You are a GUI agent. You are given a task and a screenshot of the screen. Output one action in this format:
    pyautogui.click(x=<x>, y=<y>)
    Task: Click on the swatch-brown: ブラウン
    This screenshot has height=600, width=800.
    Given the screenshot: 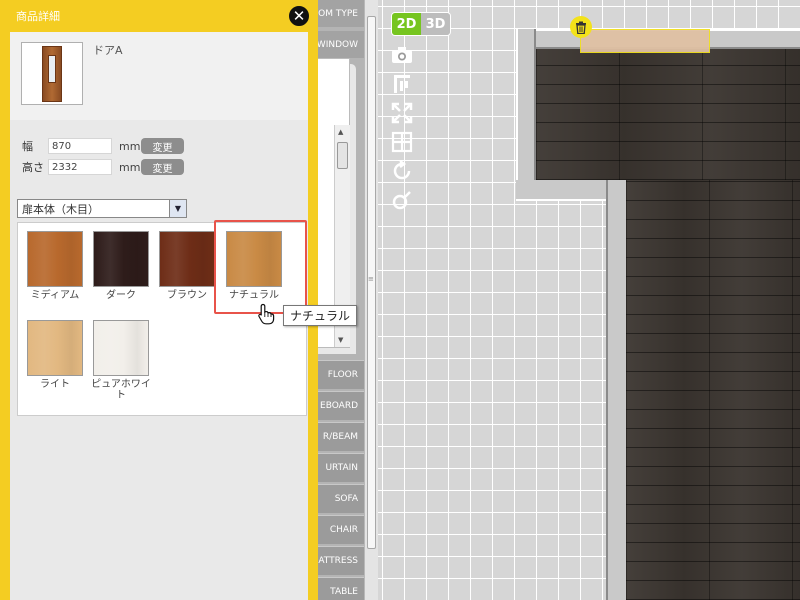 What is the action you would take?
    pyautogui.click(x=187, y=266)
    